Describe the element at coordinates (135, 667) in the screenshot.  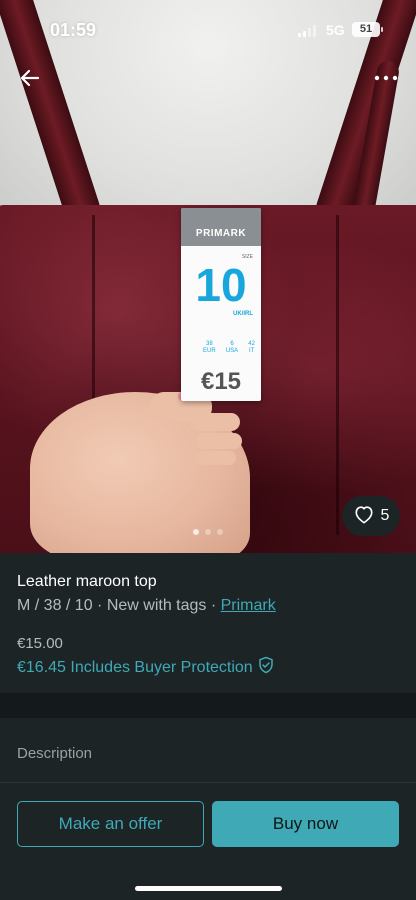
I see `buyer-price-text: €16.45 Includes Buyer Protection` at that location.